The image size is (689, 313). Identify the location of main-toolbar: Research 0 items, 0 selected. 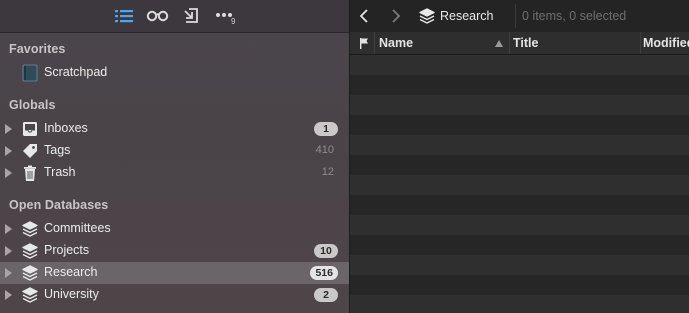
(519, 16).